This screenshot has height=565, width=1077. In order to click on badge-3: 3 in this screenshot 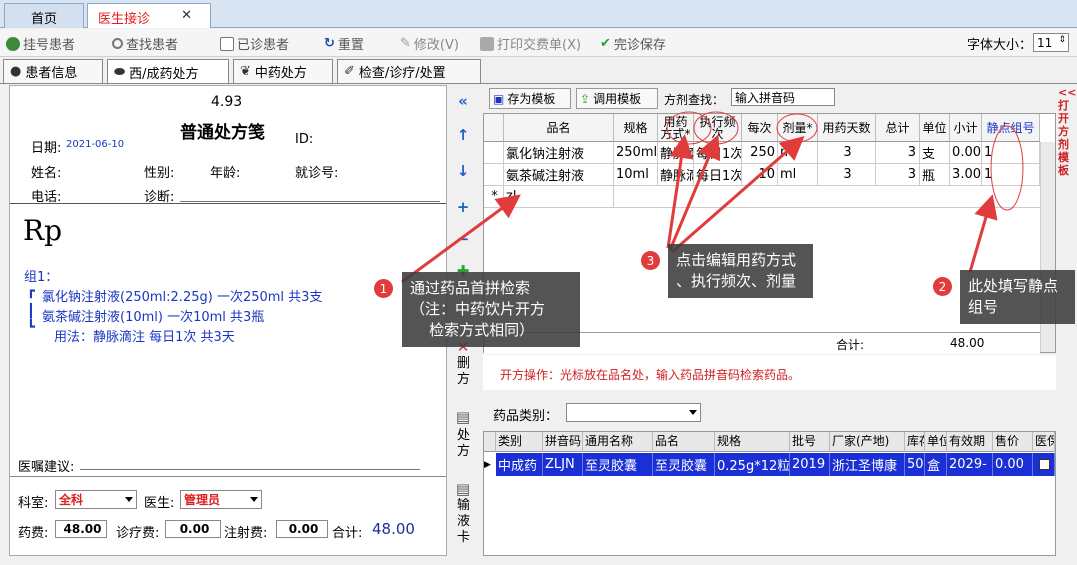, I will do `click(650, 260)`.